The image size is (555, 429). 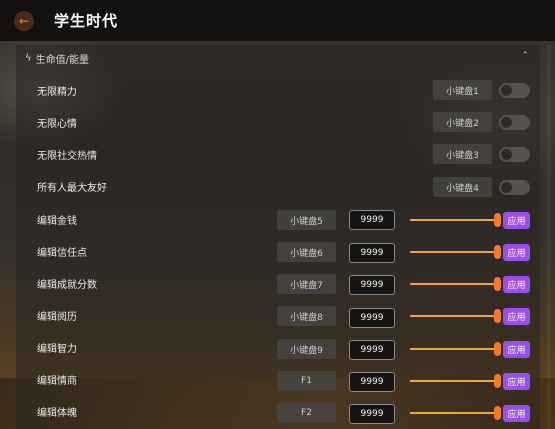 I want to click on option-label: 编辑金钱, so click(x=57, y=221).